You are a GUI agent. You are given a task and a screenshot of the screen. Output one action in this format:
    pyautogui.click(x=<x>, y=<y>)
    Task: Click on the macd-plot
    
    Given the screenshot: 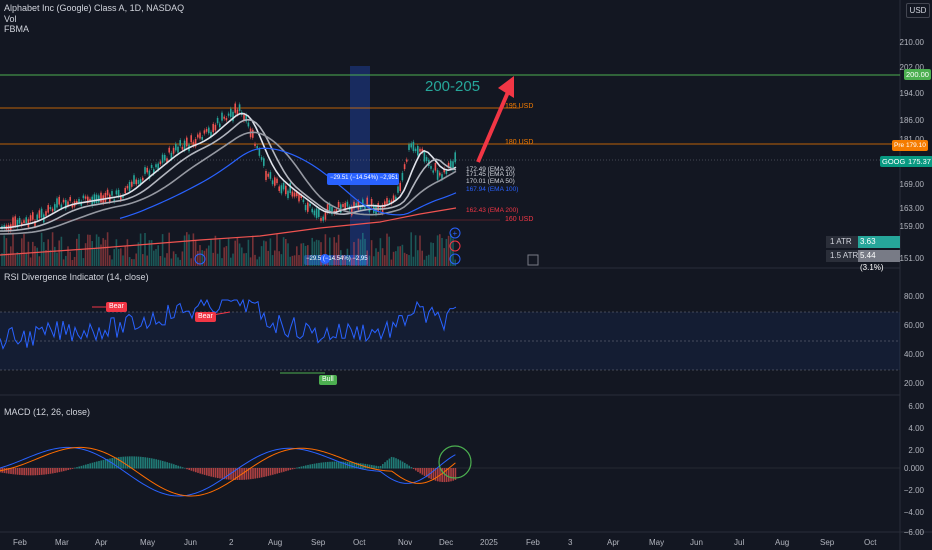 What is the action you would take?
    pyautogui.click(x=450, y=471)
    